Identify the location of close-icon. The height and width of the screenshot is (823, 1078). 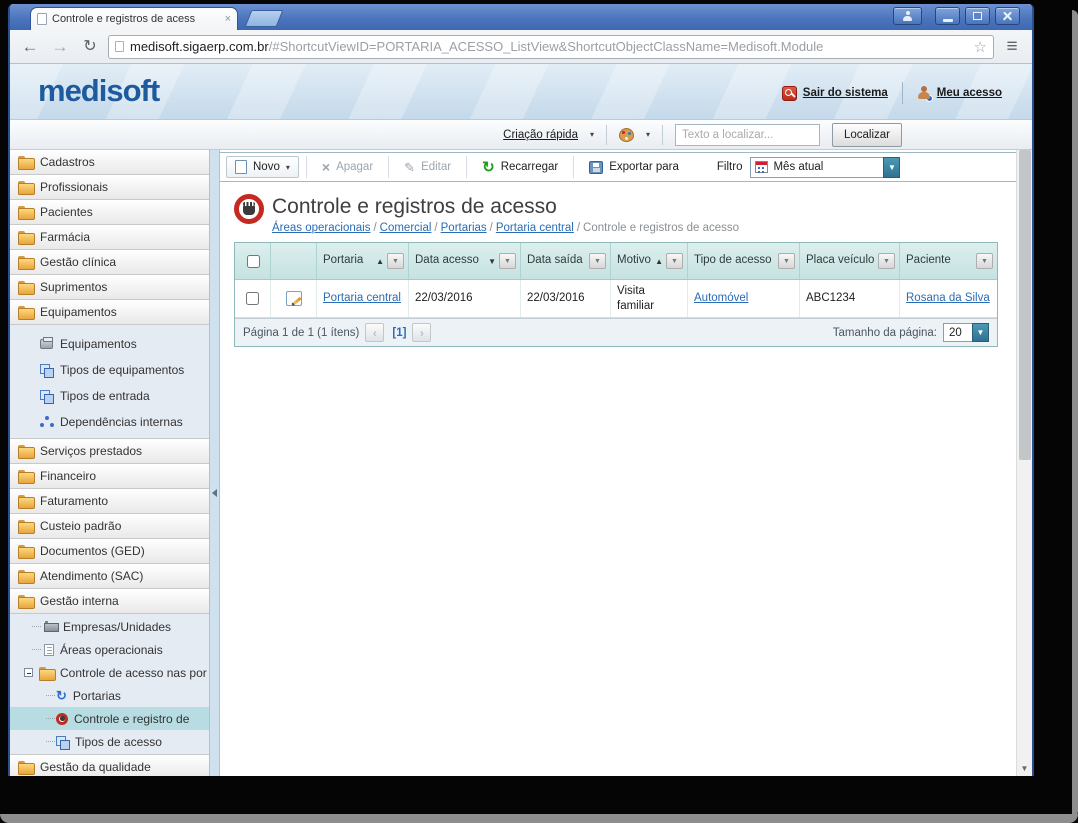
(1007, 16).